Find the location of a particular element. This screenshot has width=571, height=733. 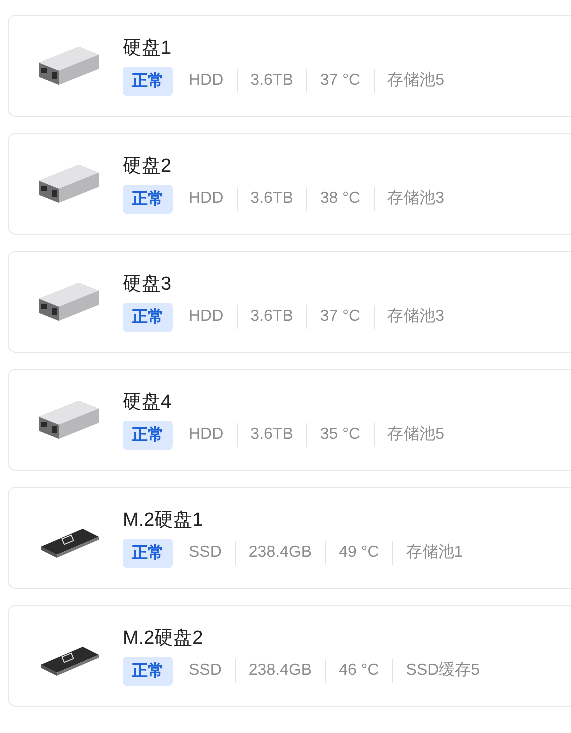

disk-name: 硬盘3 is located at coordinates (148, 284).